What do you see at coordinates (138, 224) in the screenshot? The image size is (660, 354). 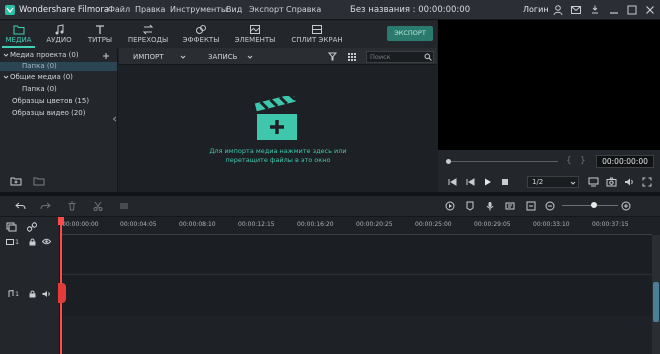 I see `ruler-tick-label: 00:00:04:05` at bounding box center [138, 224].